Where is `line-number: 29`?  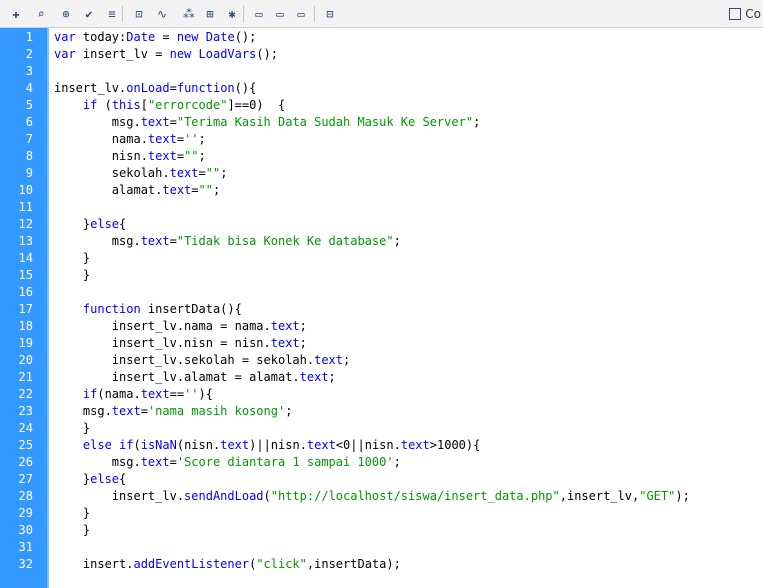
line-number: 29 is located at coordinates (25, 513).